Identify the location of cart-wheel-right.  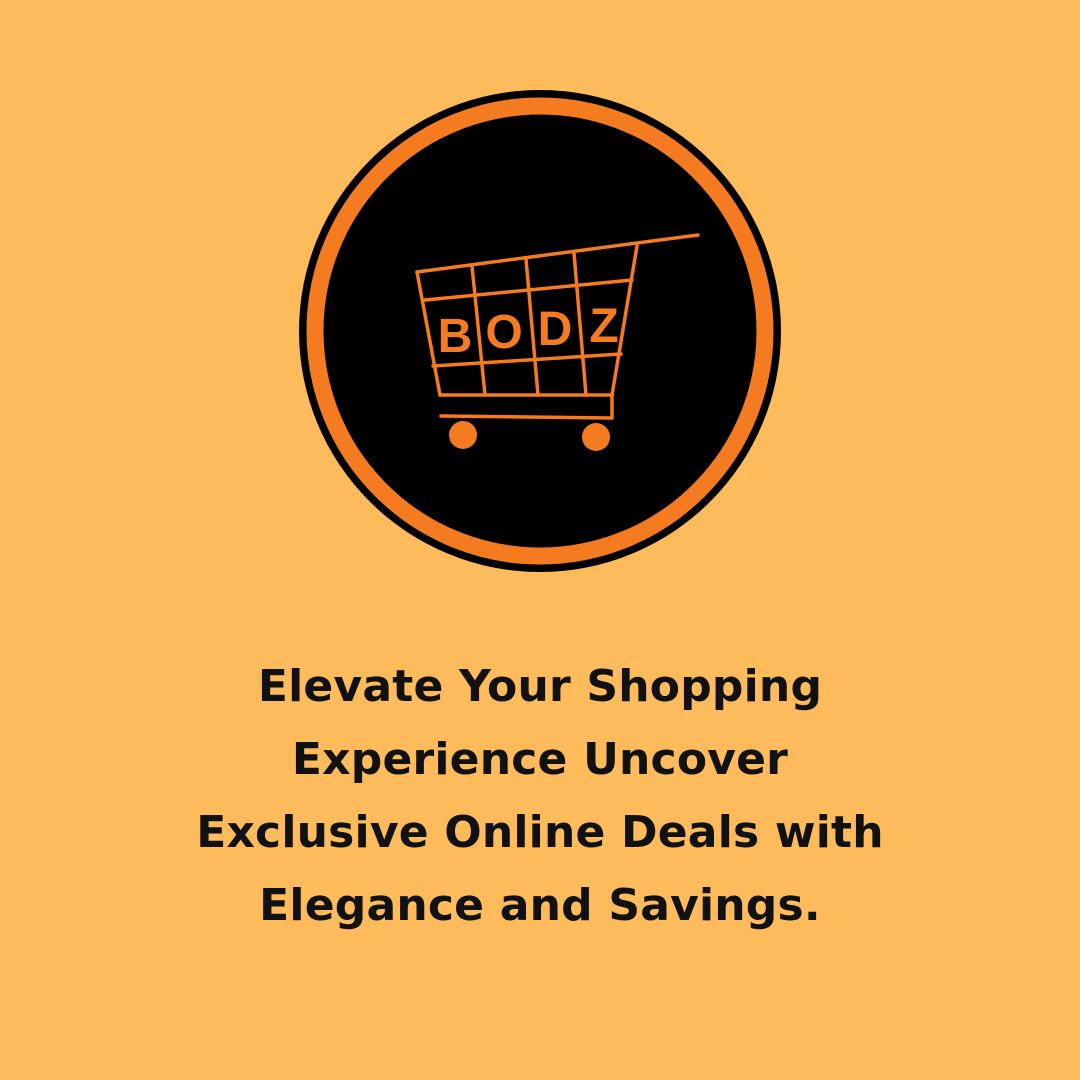
(596, 437).